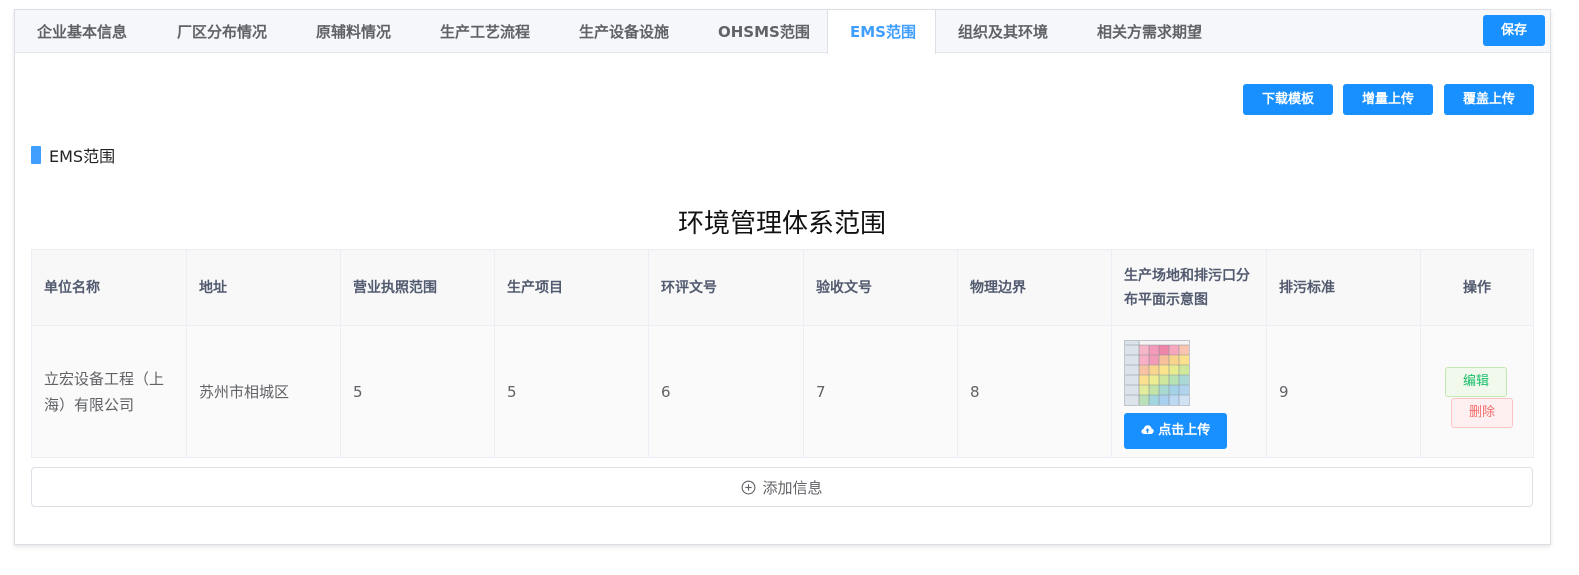 The image size is (1579, 575). What do you see at coordinates (881, 32) in the screenshot?
I see `tab-ems-scope: EMS范围` at bounding box center [881, 32].